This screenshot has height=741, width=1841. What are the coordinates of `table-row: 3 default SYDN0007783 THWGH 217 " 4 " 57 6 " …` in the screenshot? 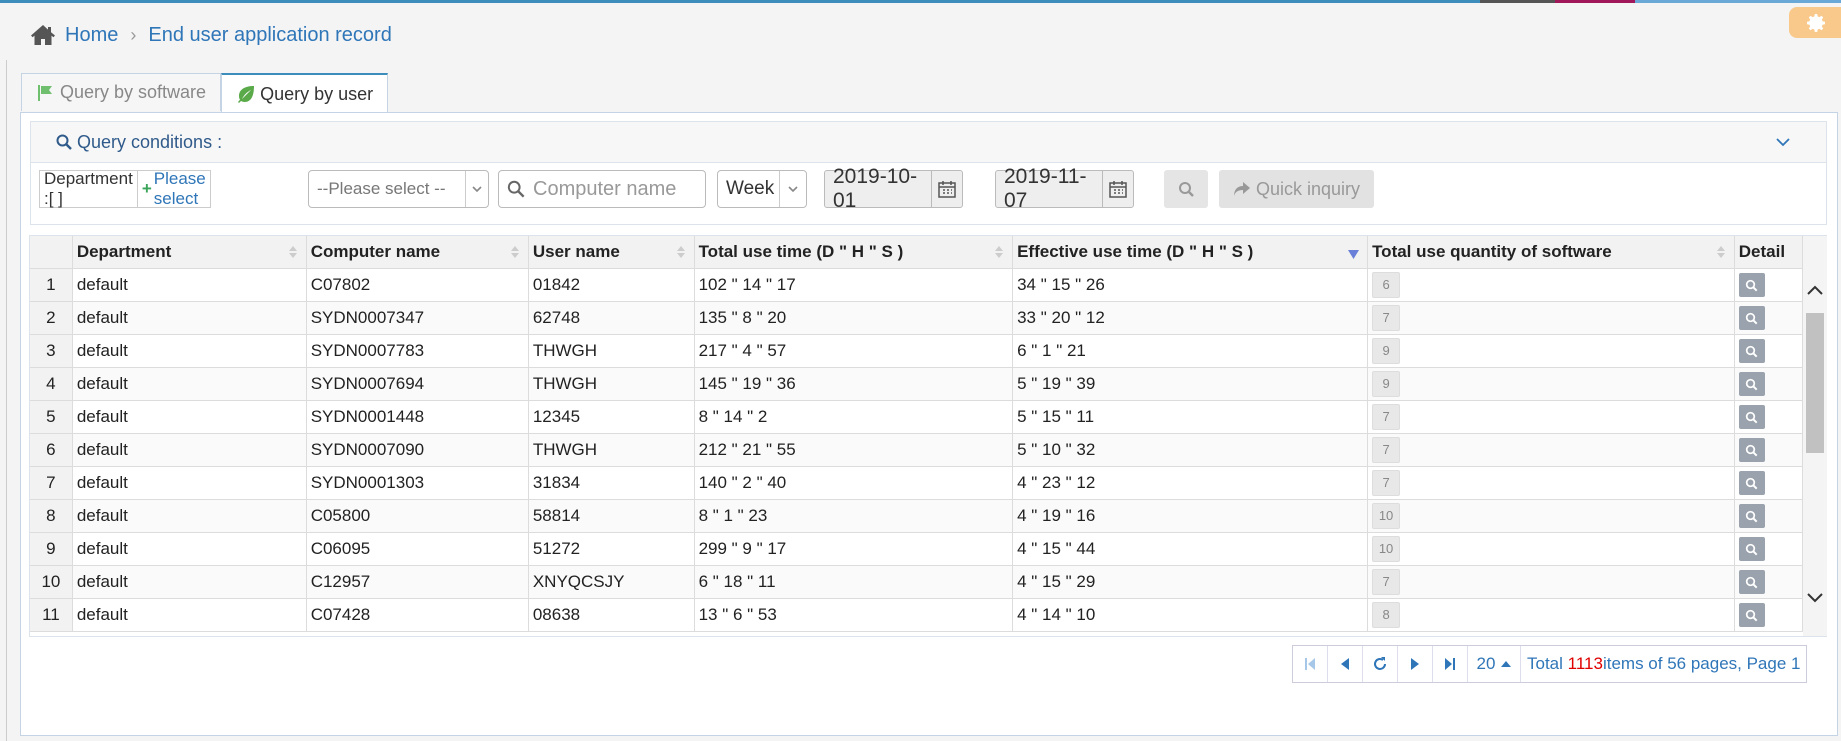 It's located at (917, 351).